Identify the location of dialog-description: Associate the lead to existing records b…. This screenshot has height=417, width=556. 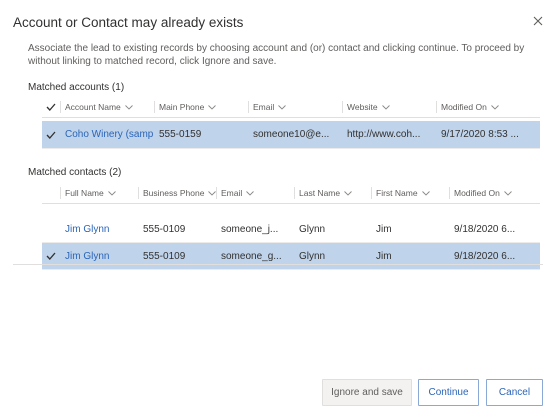
(276, 55).